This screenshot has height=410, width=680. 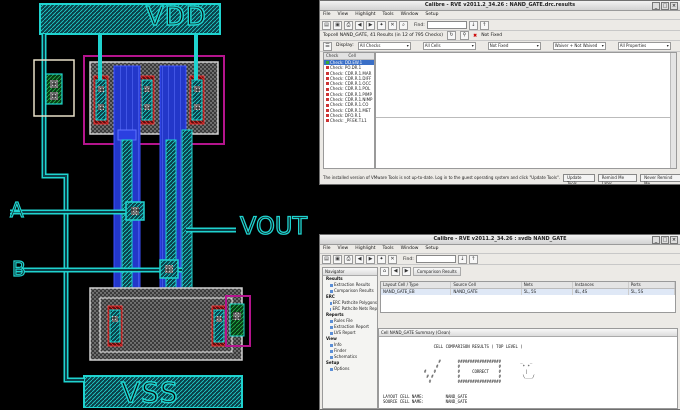 What do you see at coordinates (384, 271) in the screenshot?
I see `home-icon: ⌂` at bounding box center [384, 271].